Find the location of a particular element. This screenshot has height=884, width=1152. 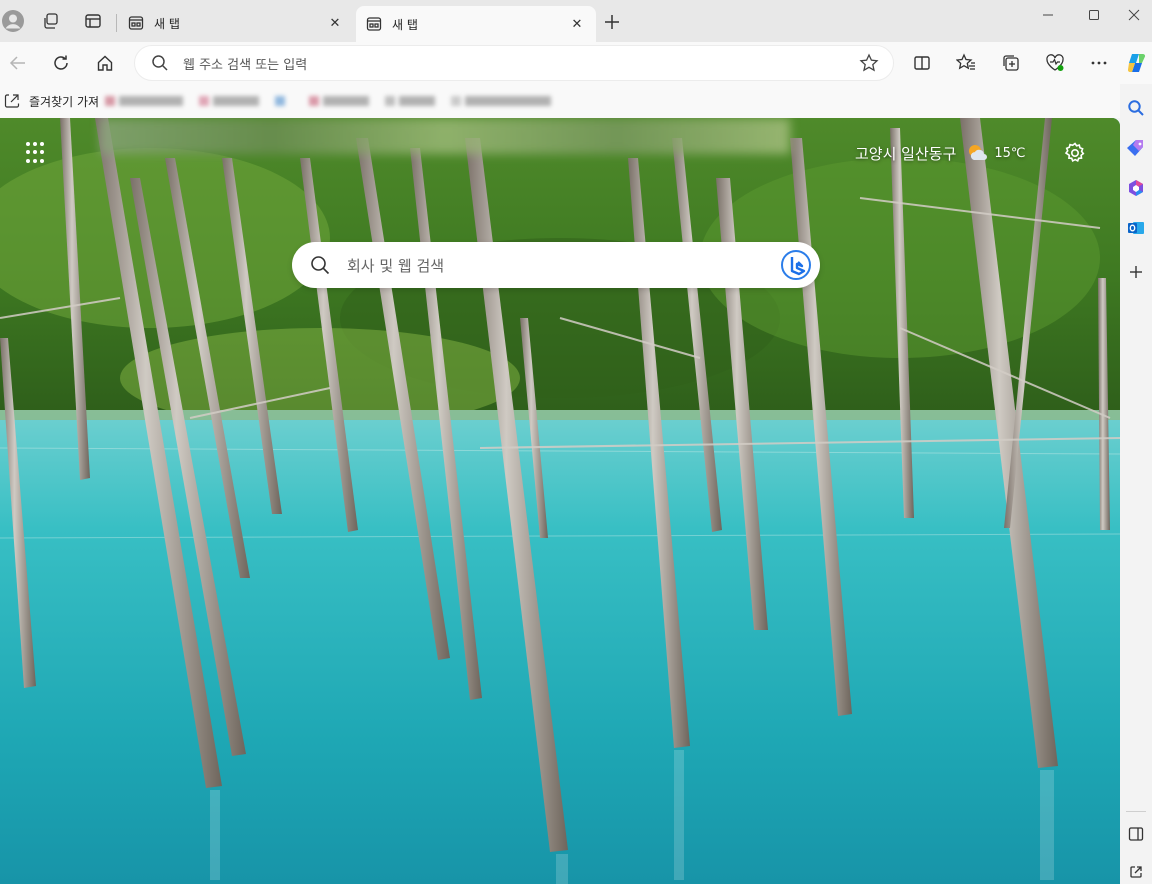

split-screen-icon is located at coordinates (922, 63).